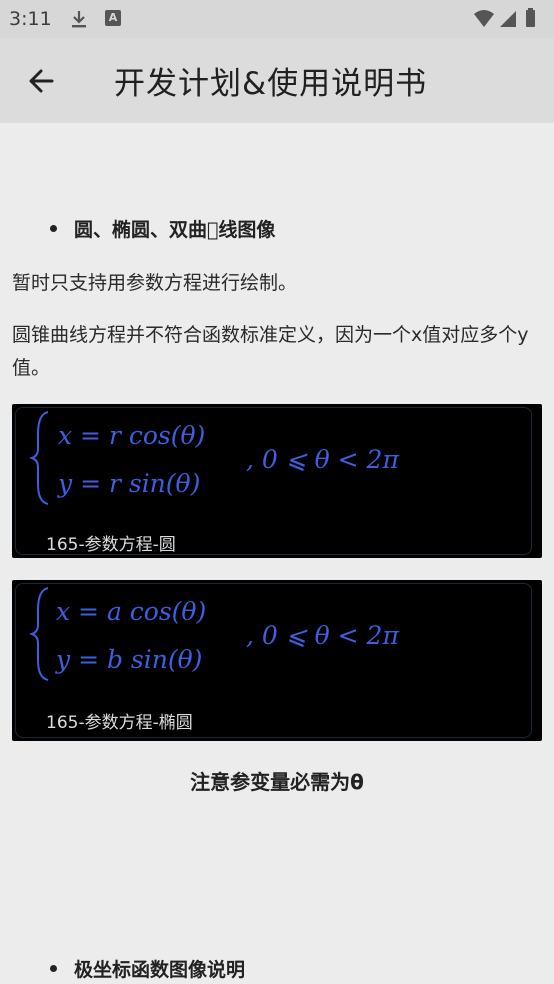 This screenshot has width=554, height=984. Describe the element at coordinates (175, 230) in the screenshot. I see `section-heading-text: 圆、椭圆、双曲 线图像` at that location.